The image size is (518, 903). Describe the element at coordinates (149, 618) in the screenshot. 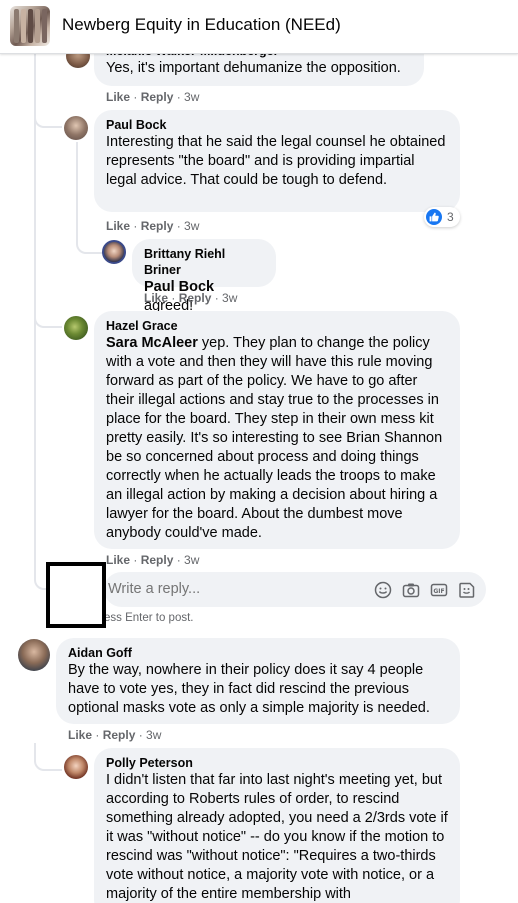

I see `press-enter-hint: ess Enter to post.` at that location.